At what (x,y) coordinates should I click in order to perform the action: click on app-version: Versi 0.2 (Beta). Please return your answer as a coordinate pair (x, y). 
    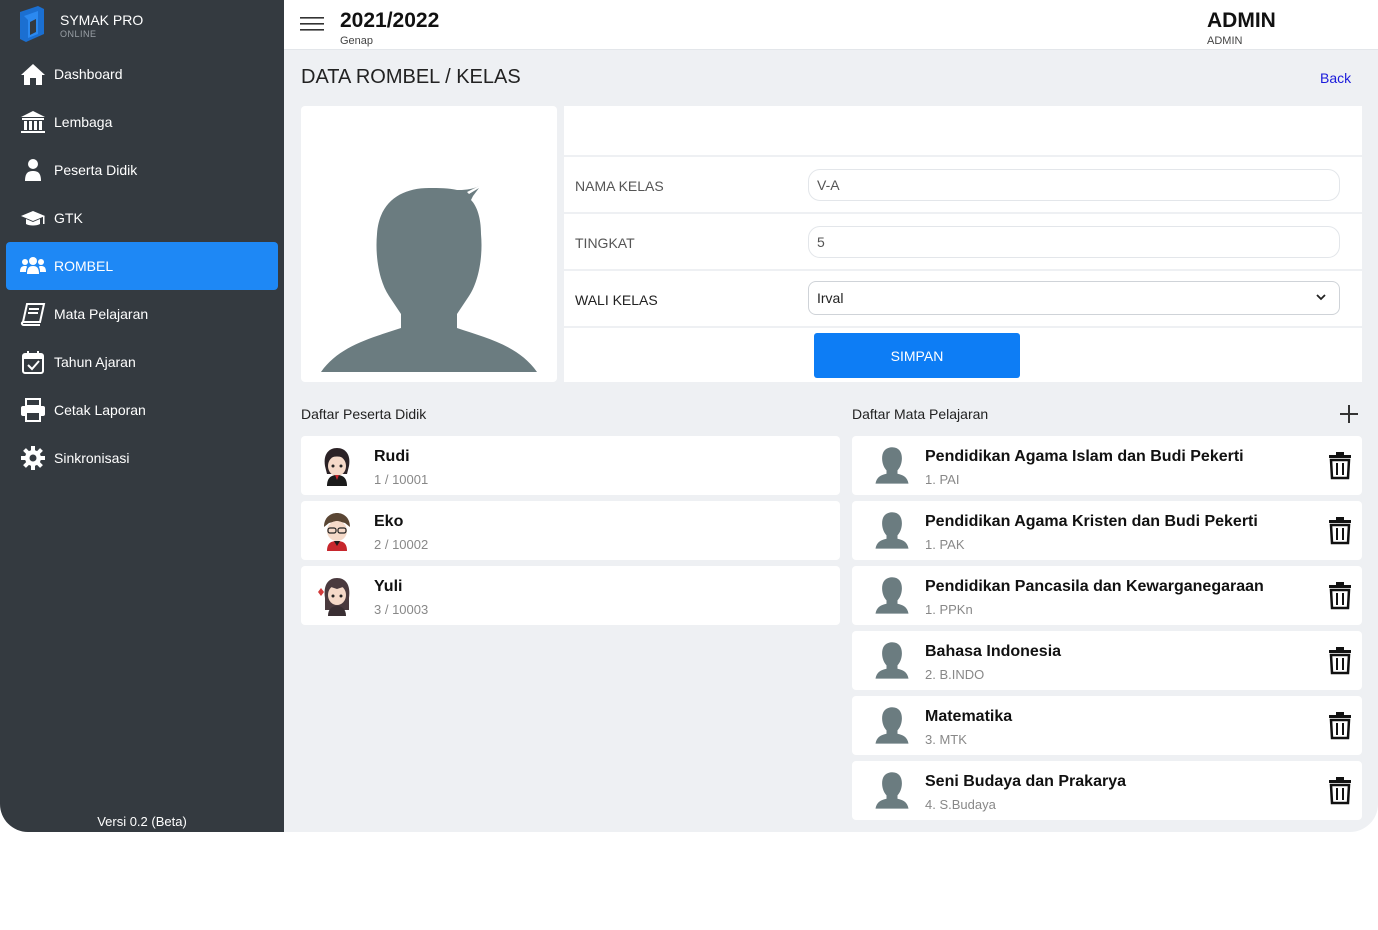
    Looking at the image, I should click on (142, 821).